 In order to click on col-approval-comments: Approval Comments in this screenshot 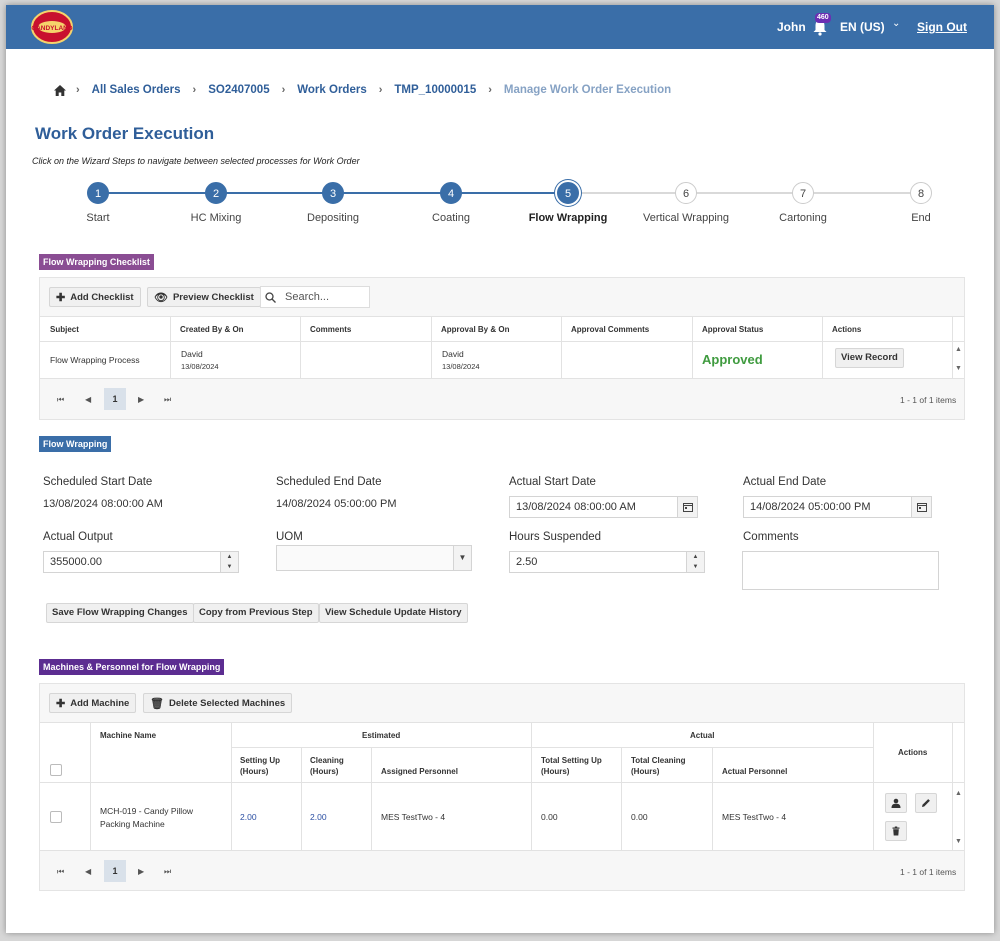, I will do `click(610, 329)`.